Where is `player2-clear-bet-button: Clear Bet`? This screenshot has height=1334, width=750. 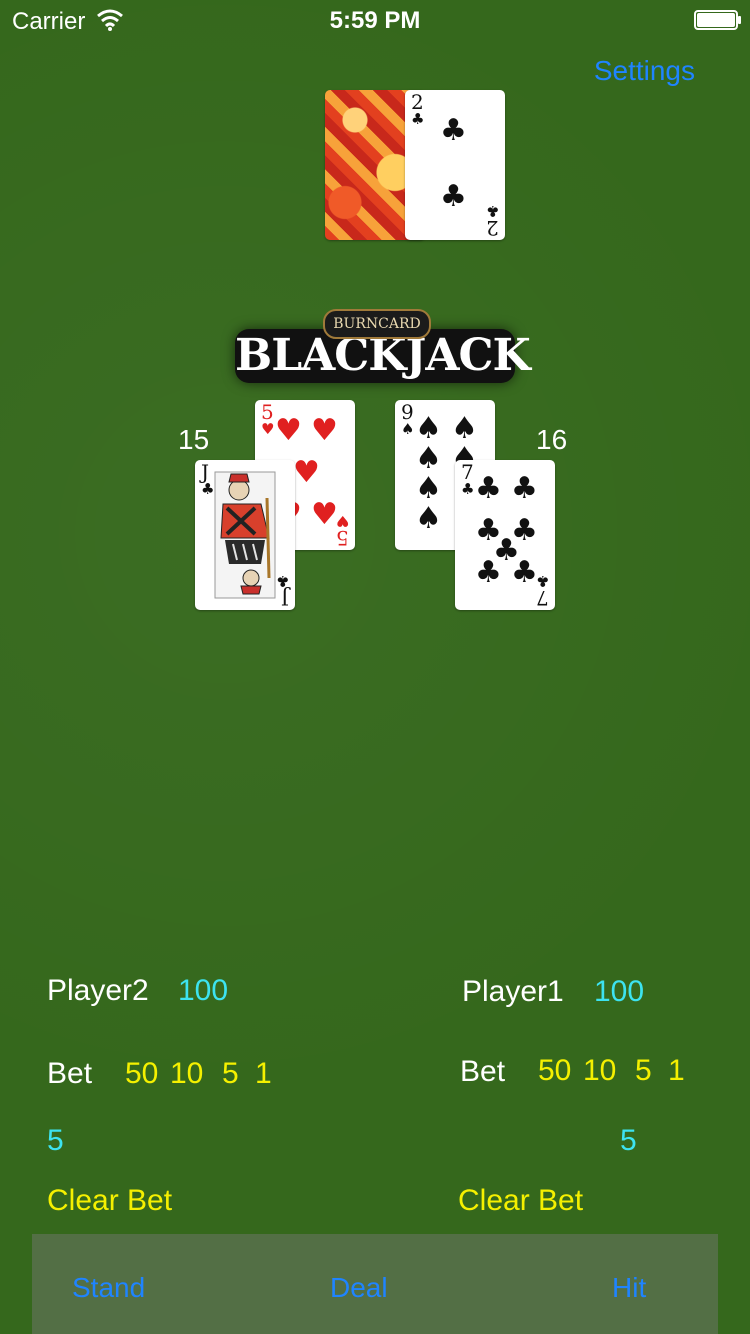 player2-clear-bet-button: Clear Bet is located at coordinates (109, 1201).